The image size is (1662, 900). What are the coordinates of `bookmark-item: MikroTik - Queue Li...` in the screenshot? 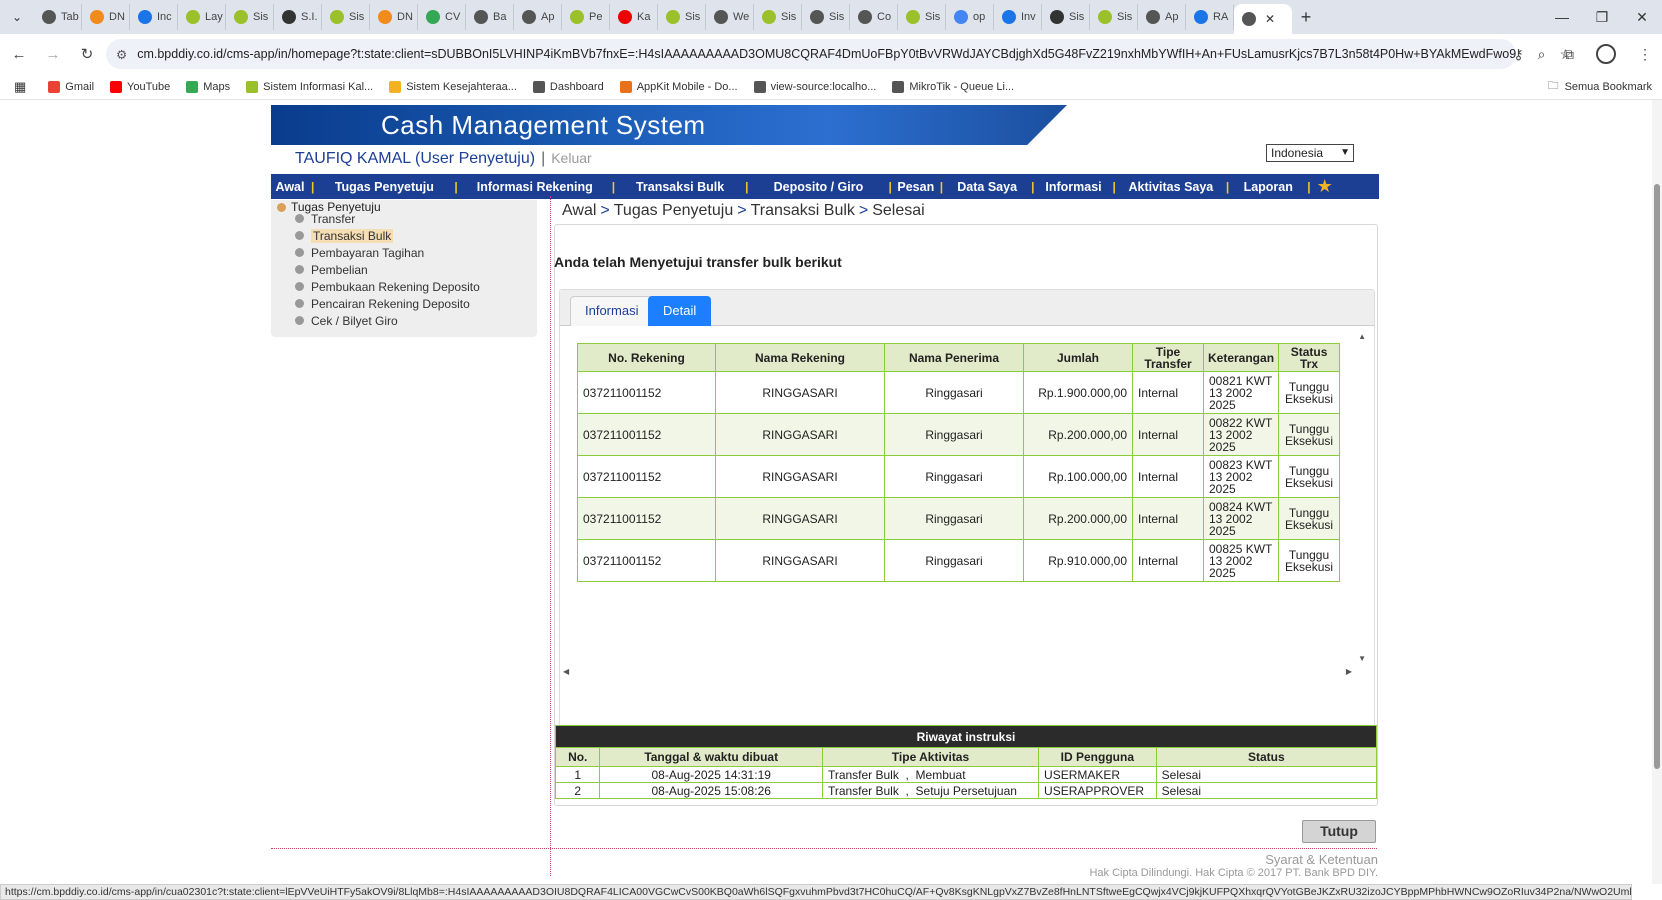 It's located at (953, 86).